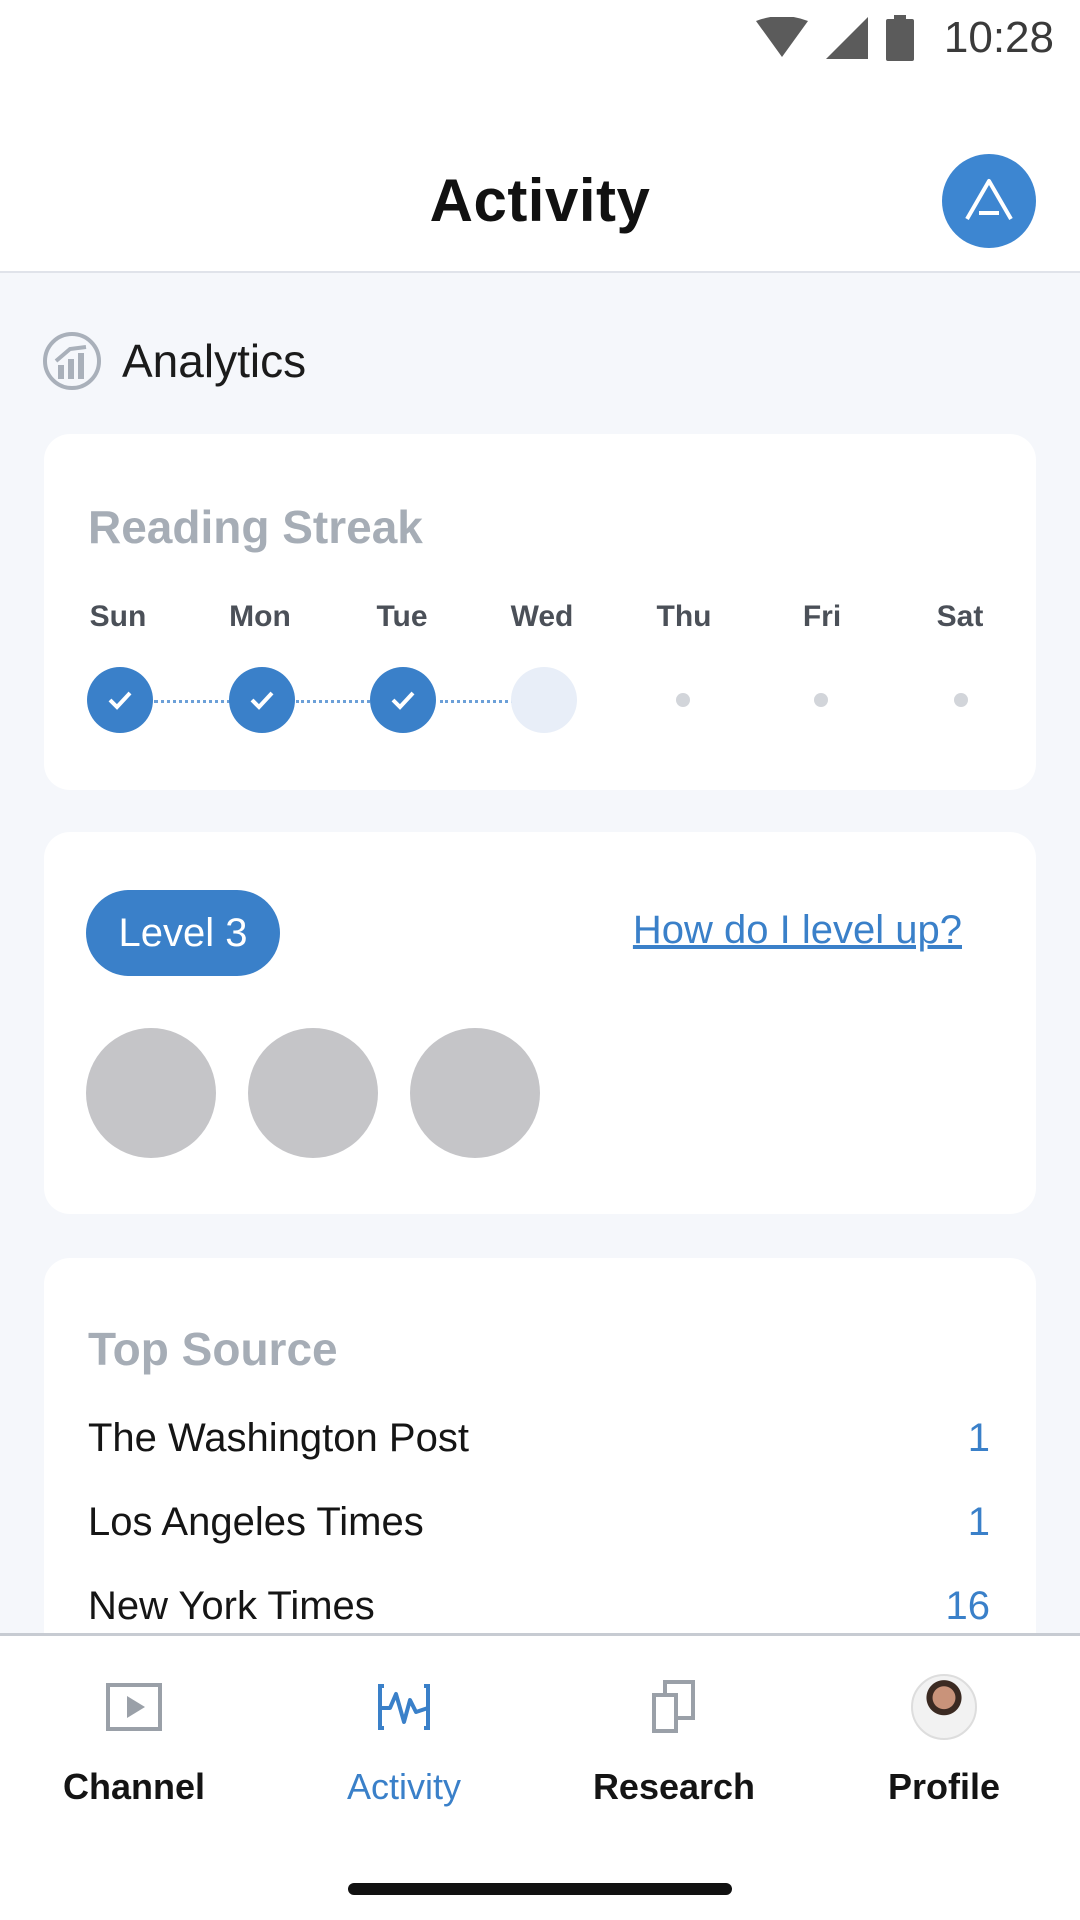 Image resolution: width=1080 pixels, height=1920 pixels. What do you see at coordinates (402, 616) in the screenshot?
I see `day-label-tue: Tue` at bounding box center [402, 616].